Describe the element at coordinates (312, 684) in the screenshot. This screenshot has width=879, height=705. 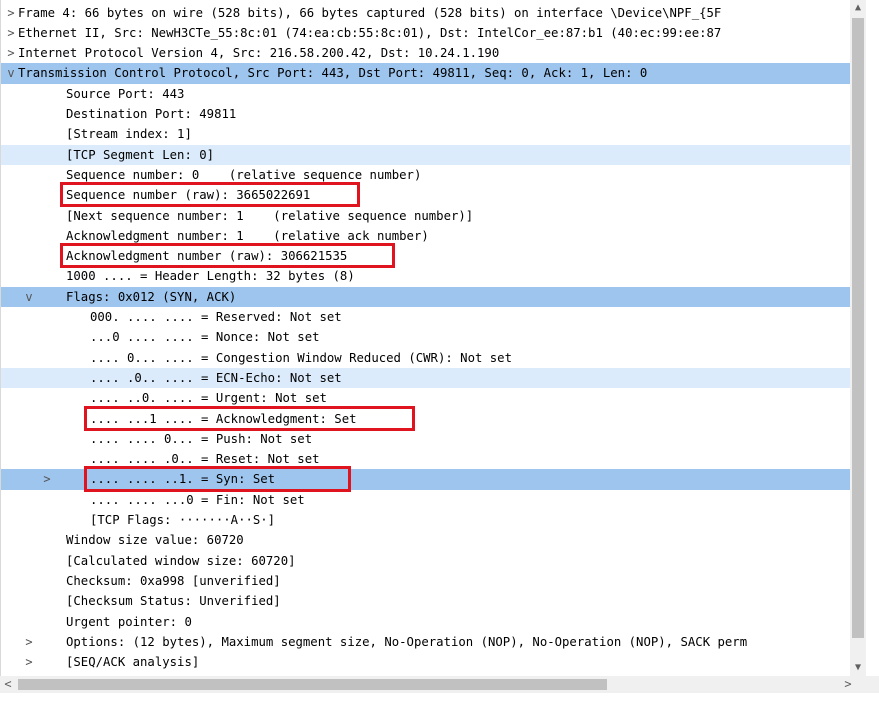
I see `horizontal-scroll-thumb` at that location.